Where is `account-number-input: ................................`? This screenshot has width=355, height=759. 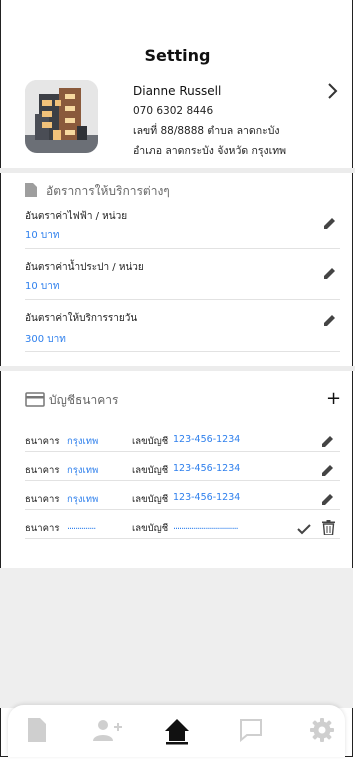 account-number-input: ................................ is located at coordinates (206, 526).